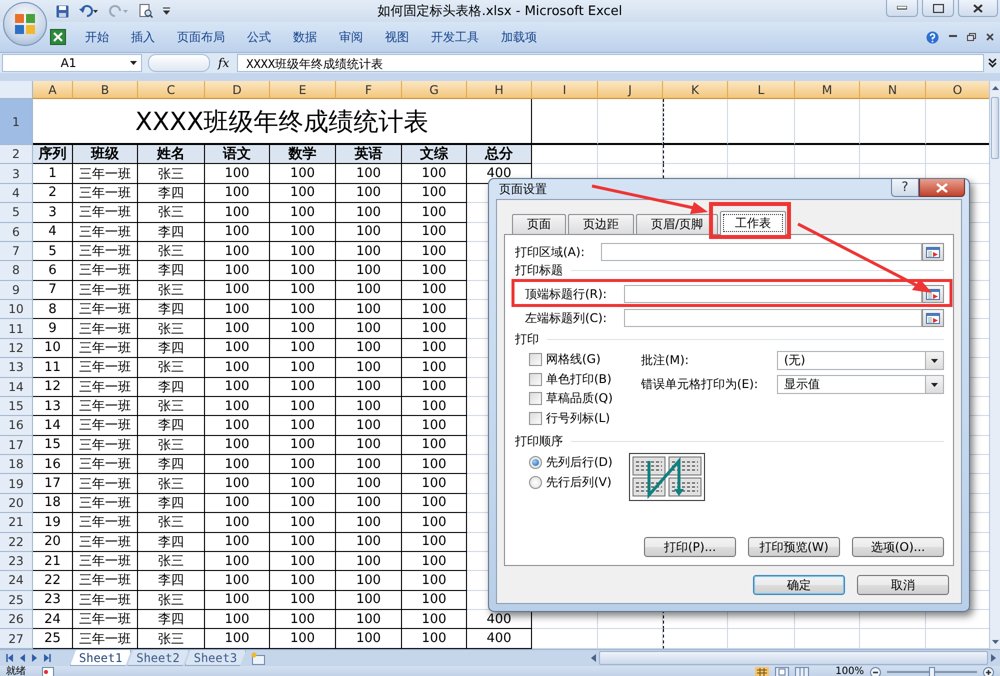 This screenshot has width=1000, height=676. What do you see at coordinates (903, 585) in the screenshot?
I see `cancel-button: 取消` at bounding box center [903, 585].